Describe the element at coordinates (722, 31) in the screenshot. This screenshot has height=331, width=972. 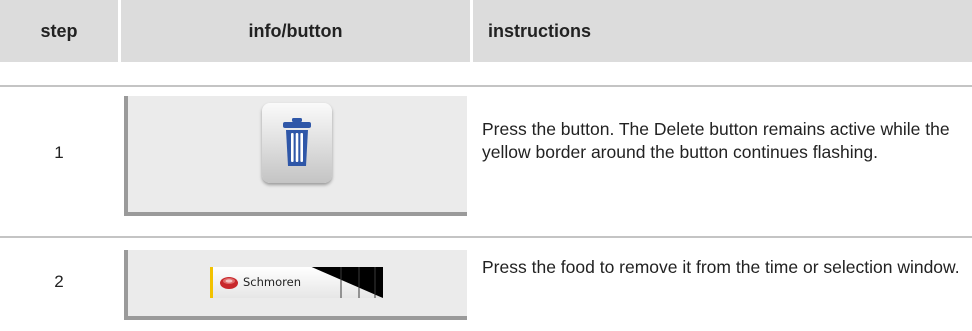
I see `header-instructions-cell: instructions` at that location.